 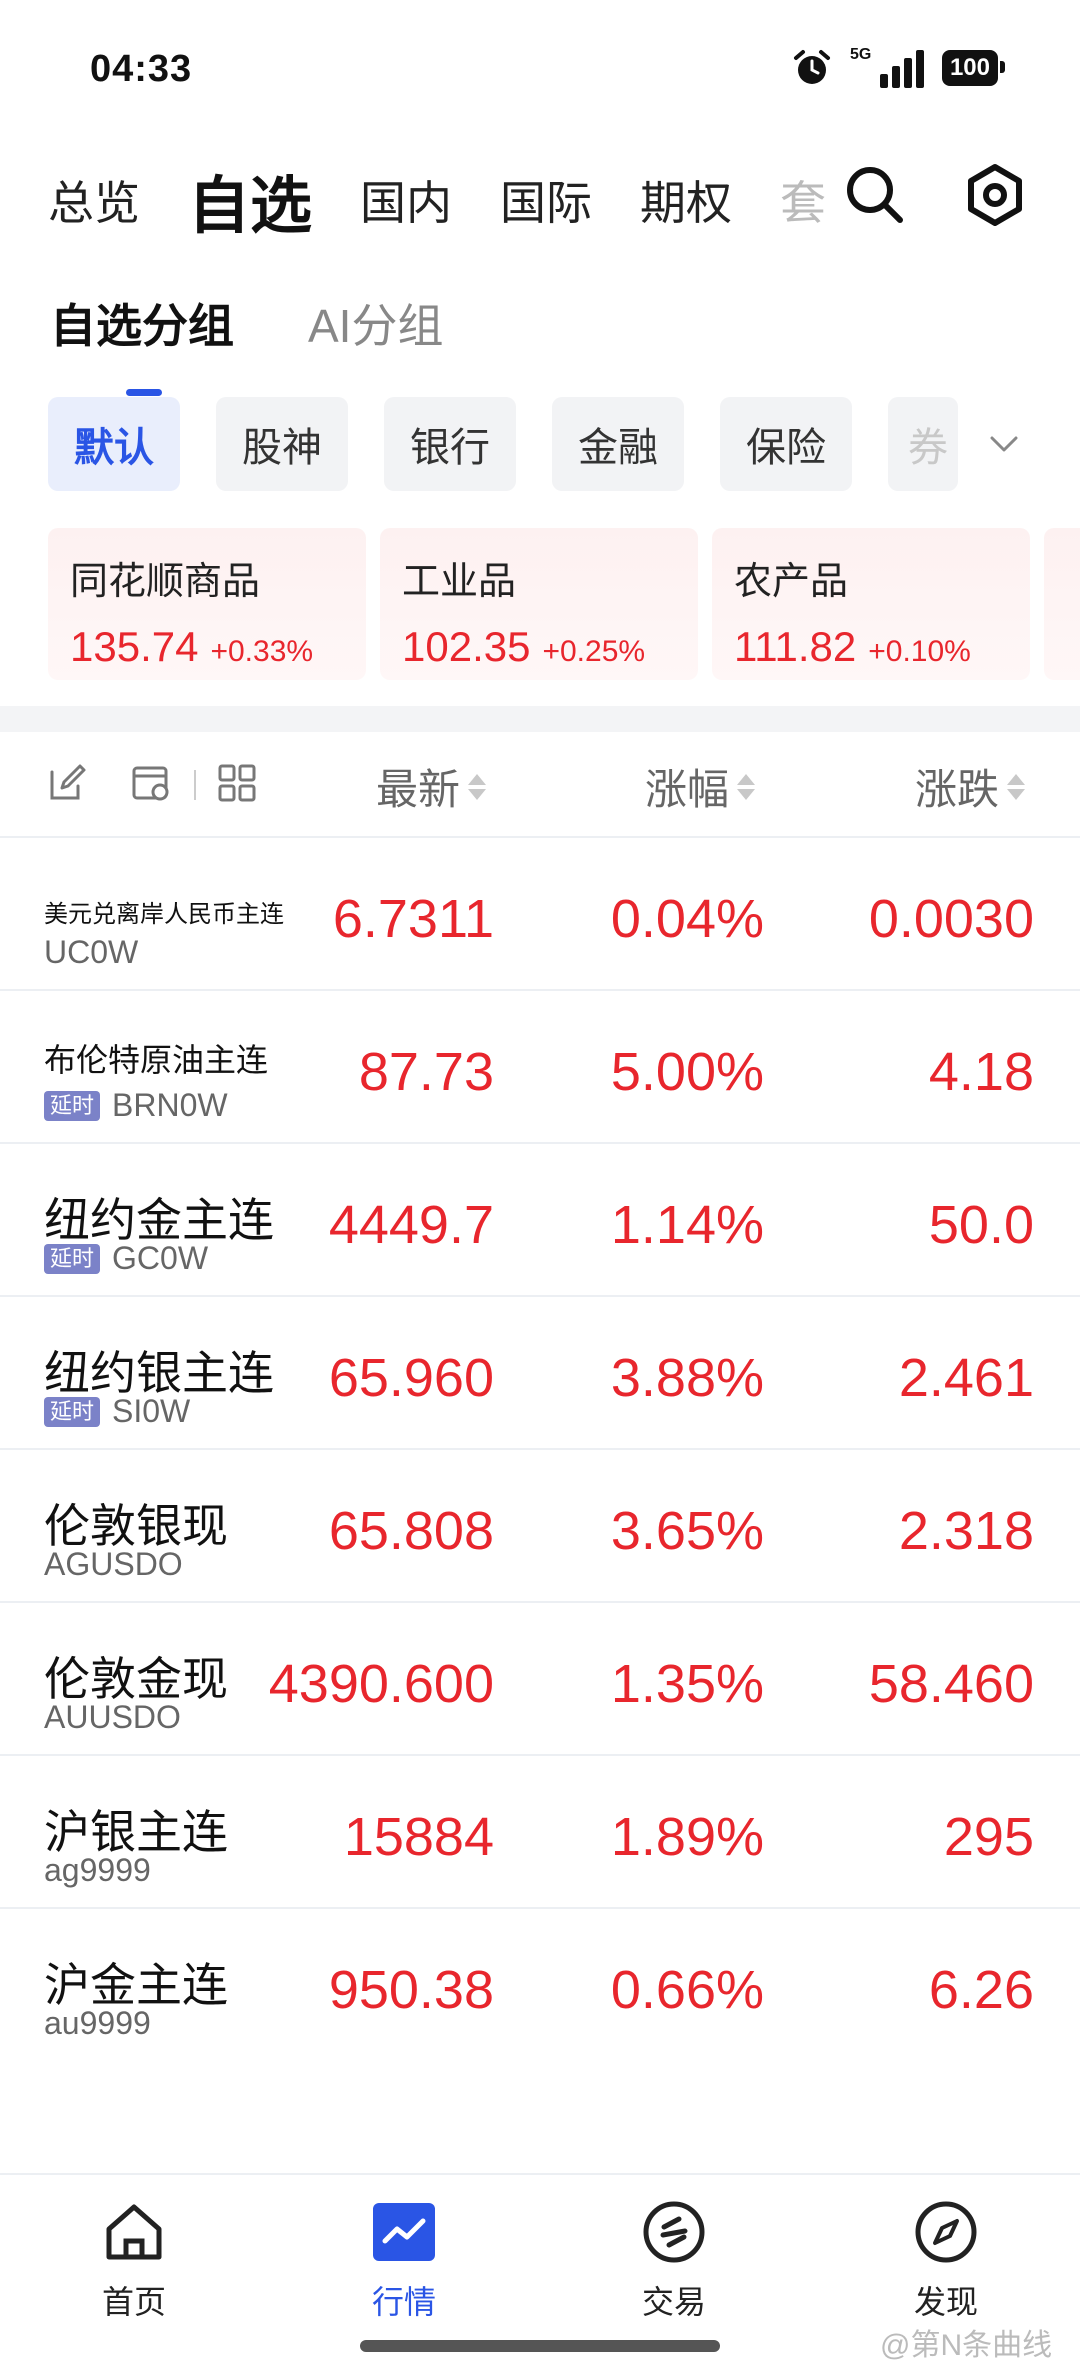 I want to click on trade-icon, so click(x=674, y=2232).